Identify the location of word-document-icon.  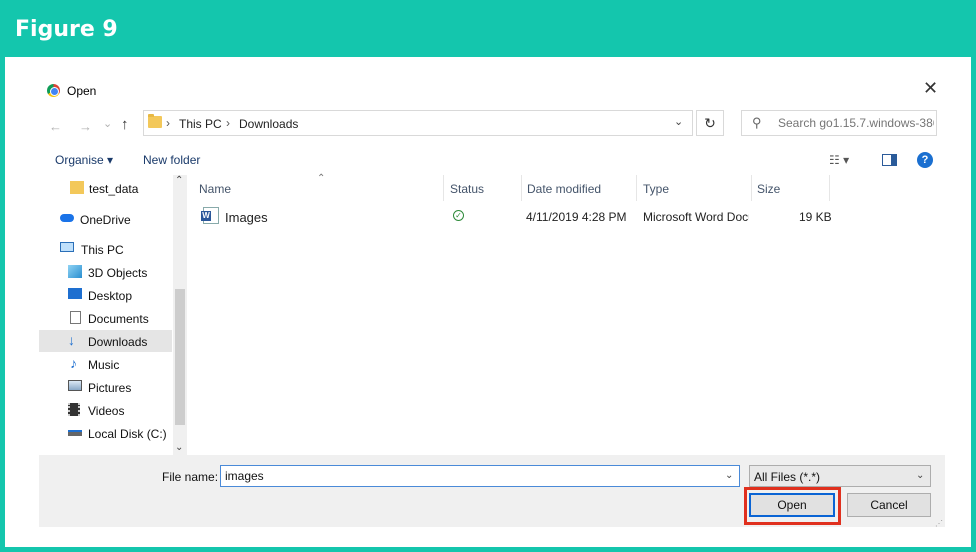
(210, 215).